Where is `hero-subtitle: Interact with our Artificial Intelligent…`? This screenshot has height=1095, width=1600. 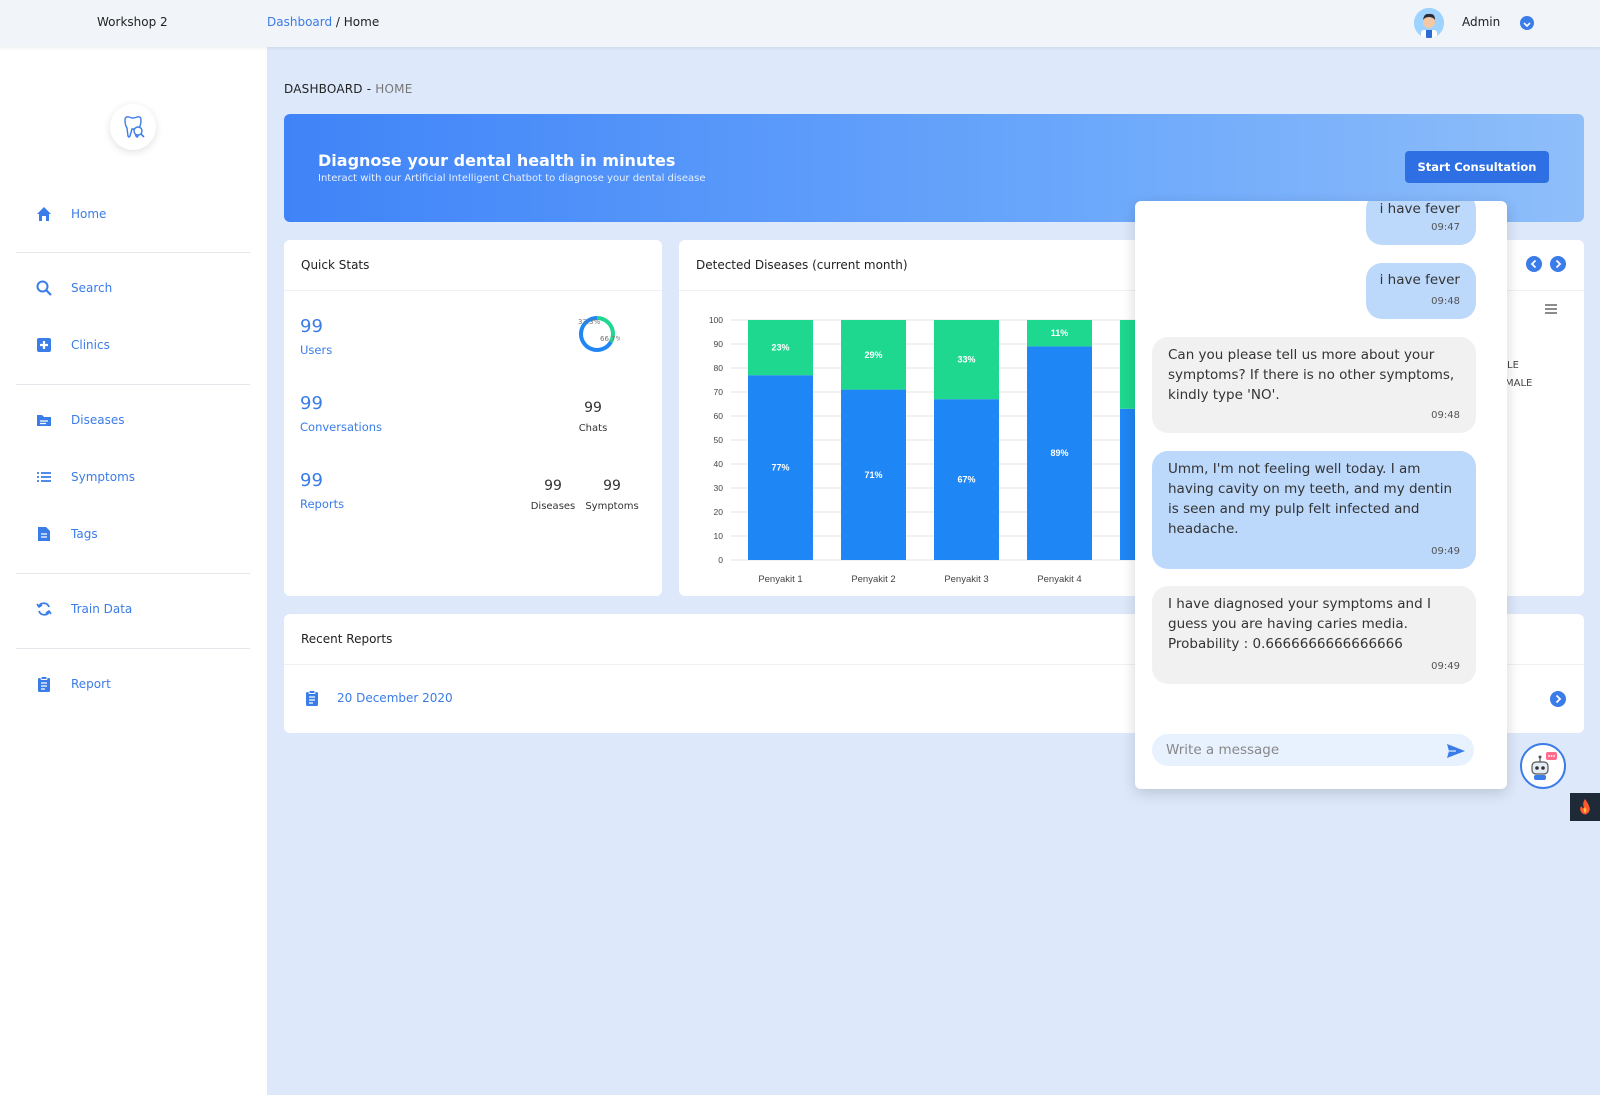 hero-subtitle: Interact with our Artificial Intelligent… is located at coordinates (512, 178).